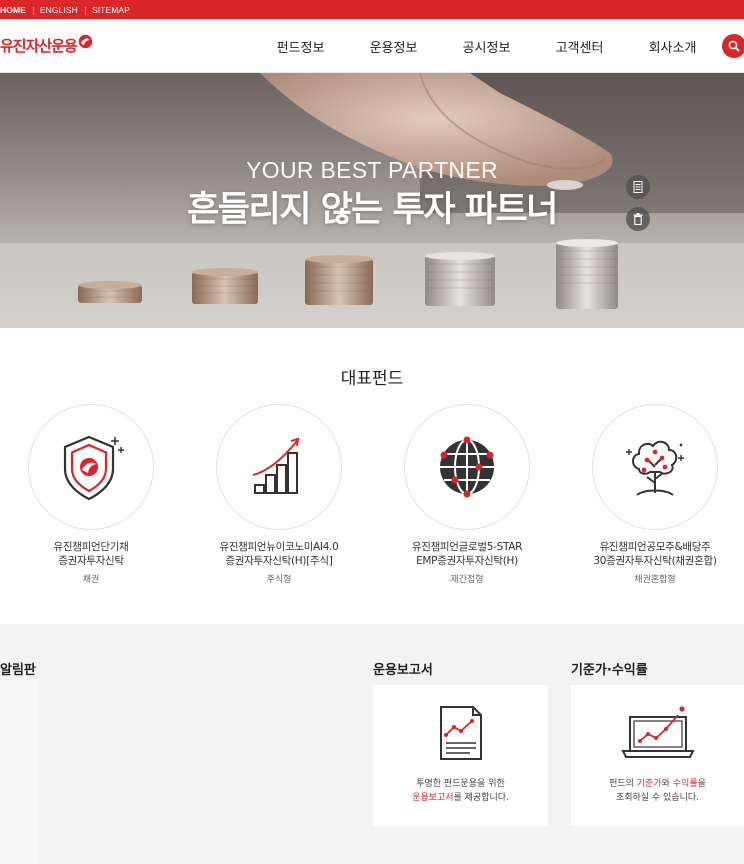 Image resolution: width=744 pixels, height=864 pixels. Describe the element at coordinates (16, 10) in the screenshot. I see `home-link: HOME` at that location.